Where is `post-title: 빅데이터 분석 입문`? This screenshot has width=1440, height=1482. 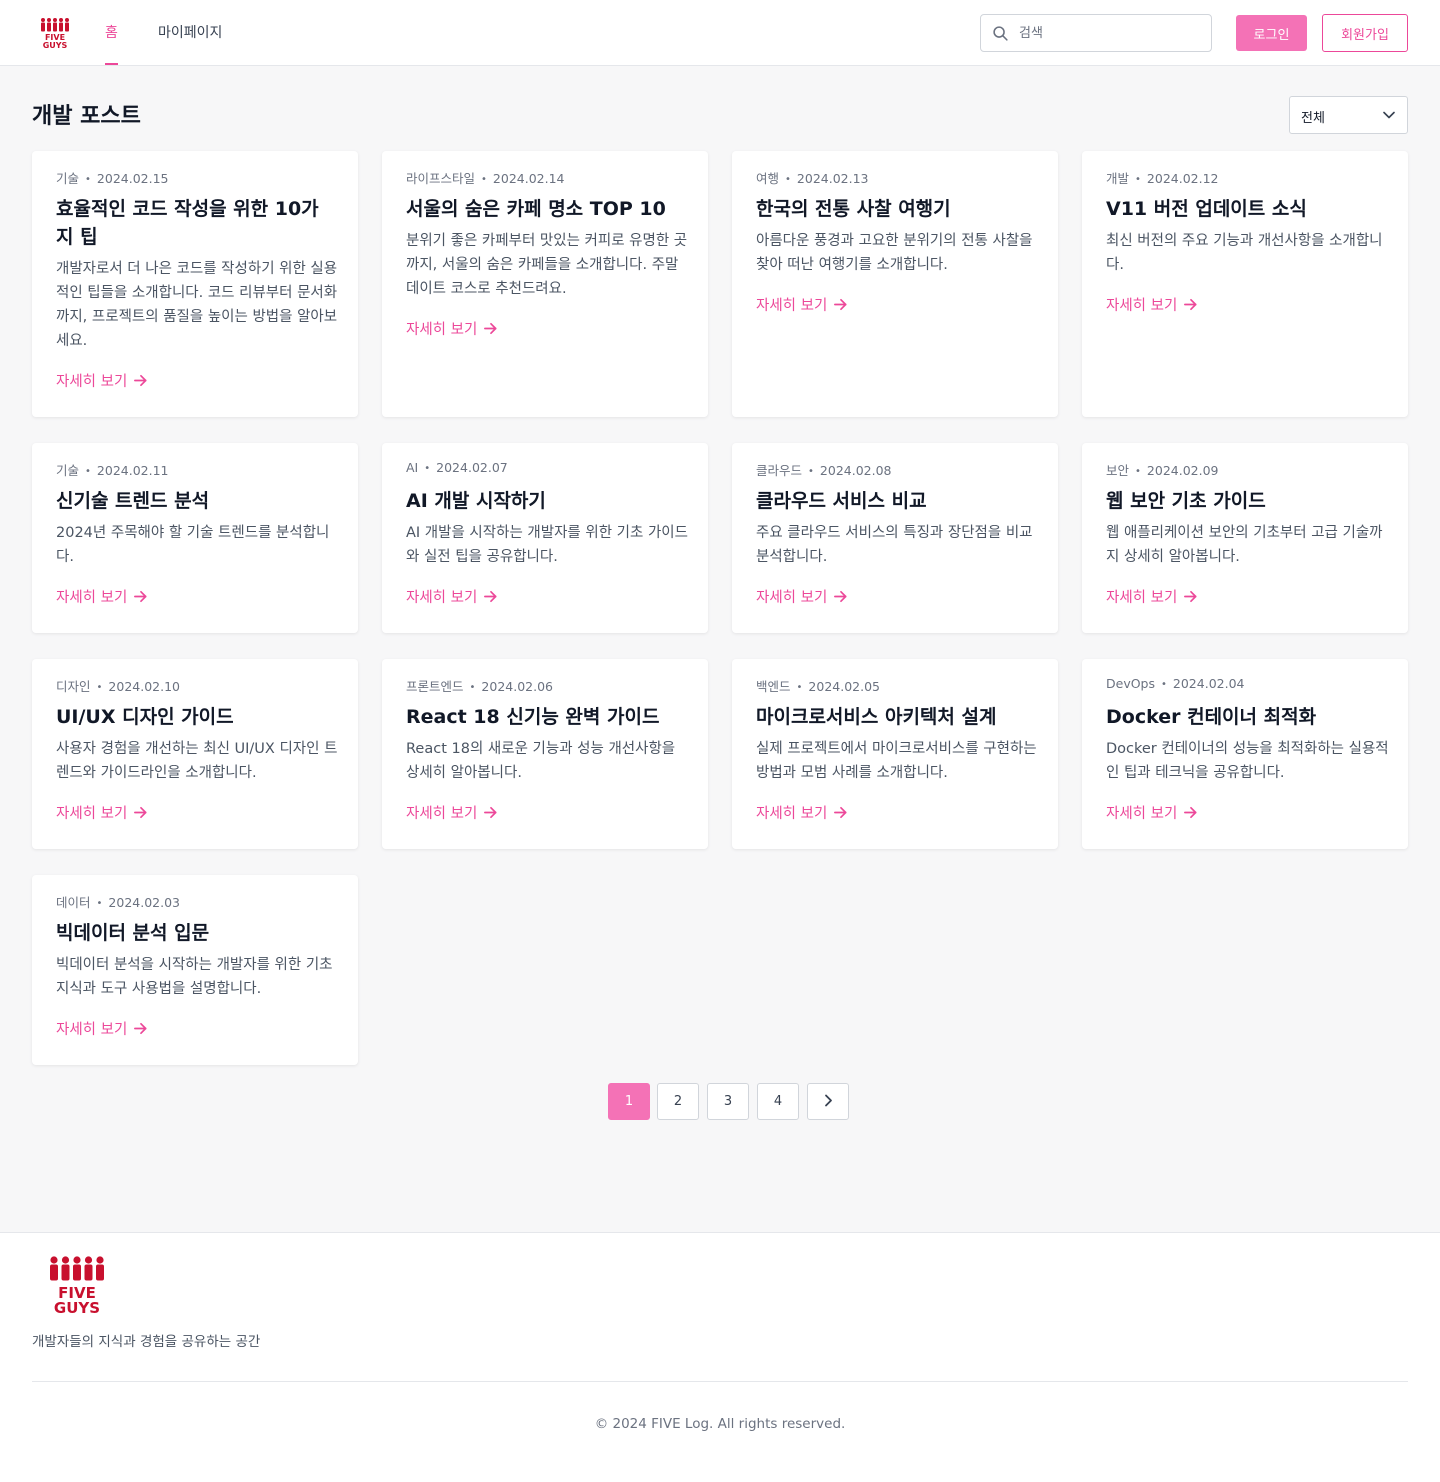
post-title: 빅데이터 분석 입문 is located at coordinates (196, 933).